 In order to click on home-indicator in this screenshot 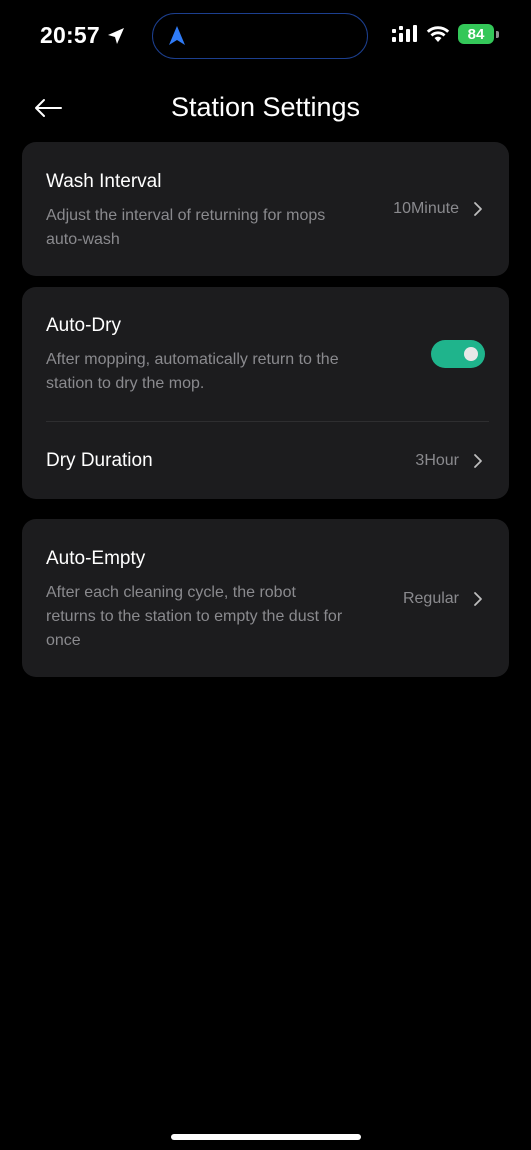, I will do `click(266, 1137)`.